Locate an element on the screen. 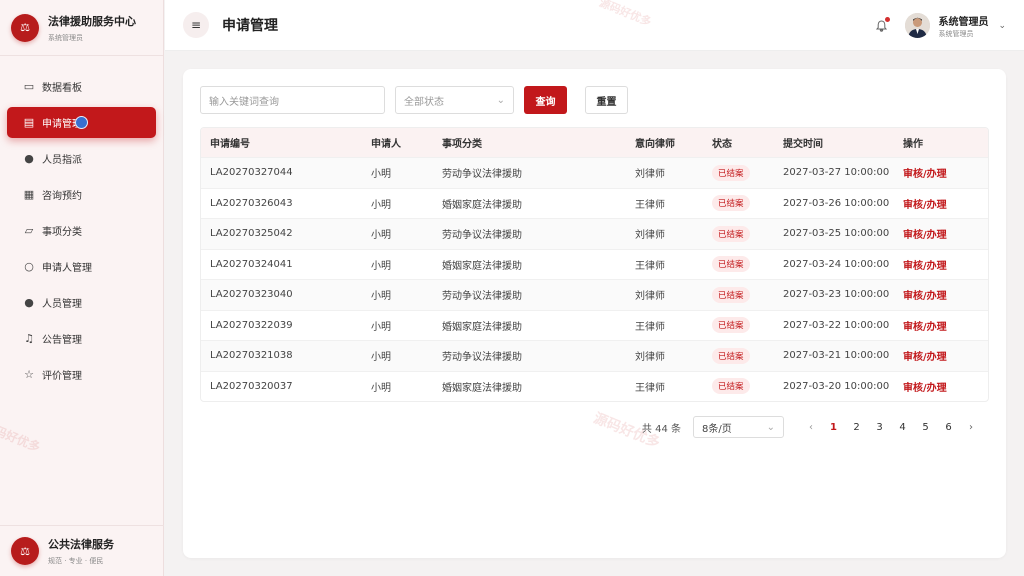 The width and height of the screenshot is (1024, 576). next-page-icon: › is located at coordinates (971, 427).